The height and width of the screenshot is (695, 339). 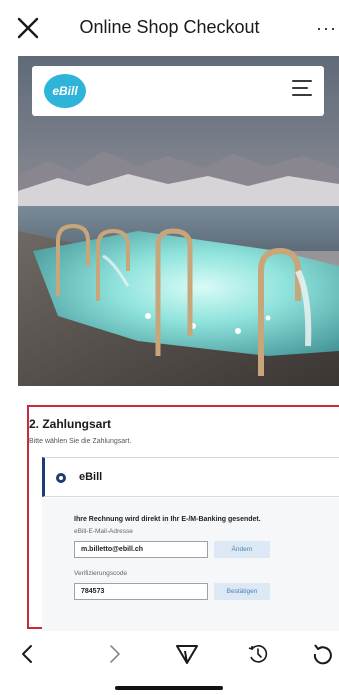 I want to click on page-title: Online Shop Checkout, so click(x=169, y=27).